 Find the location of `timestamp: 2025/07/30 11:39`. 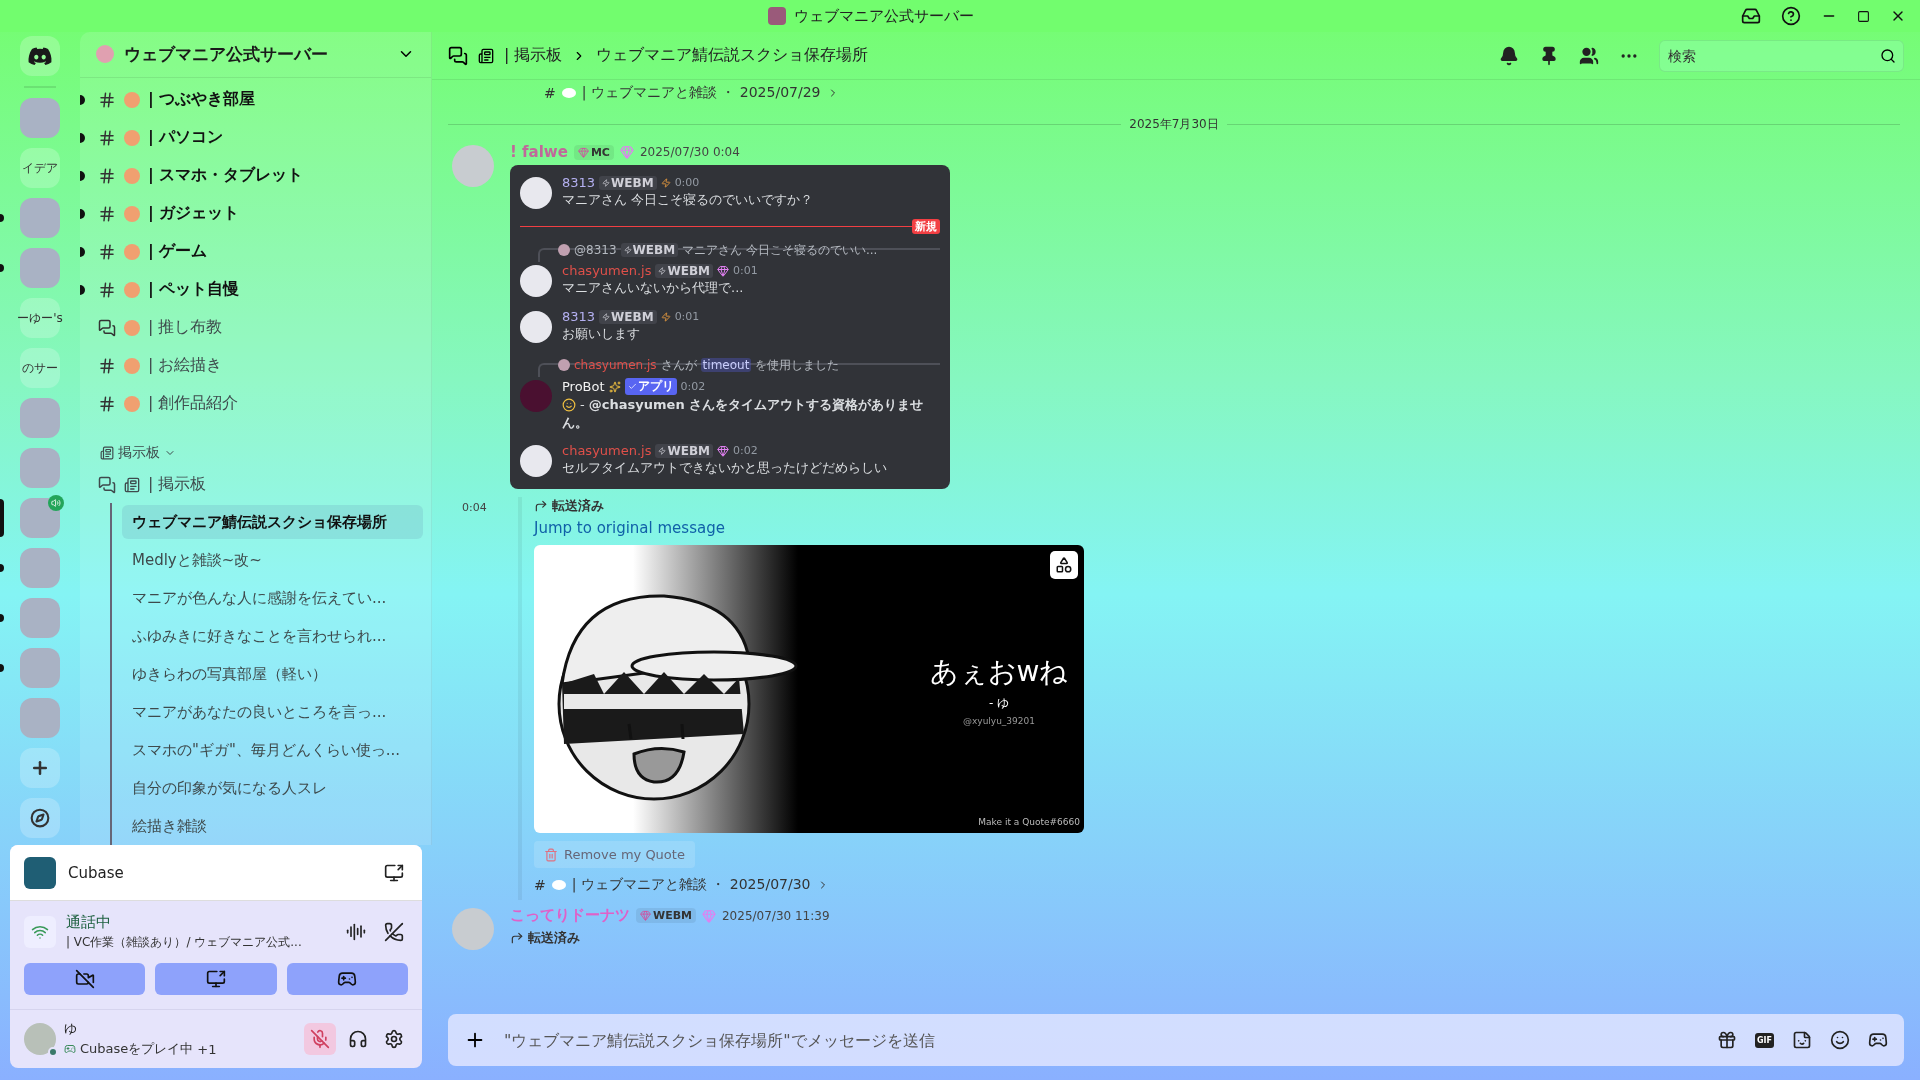

timestamp: 2025/07/30 11:39 is located at coordinates (776, 915).